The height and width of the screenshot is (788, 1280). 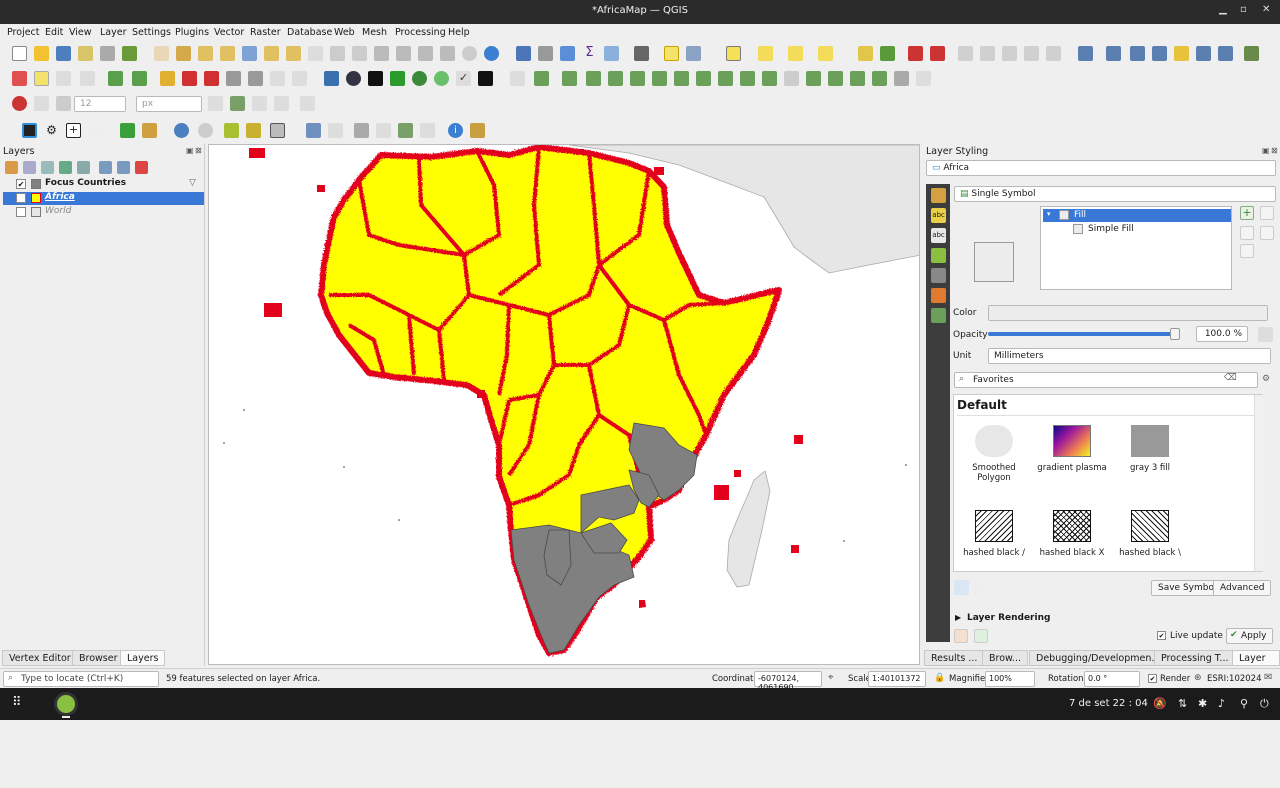 What do you see at coordinates (1101, 168) in the screenshot?
I see `styling-layer-select: ▭ Africa` at bounding box center [1101, 168].